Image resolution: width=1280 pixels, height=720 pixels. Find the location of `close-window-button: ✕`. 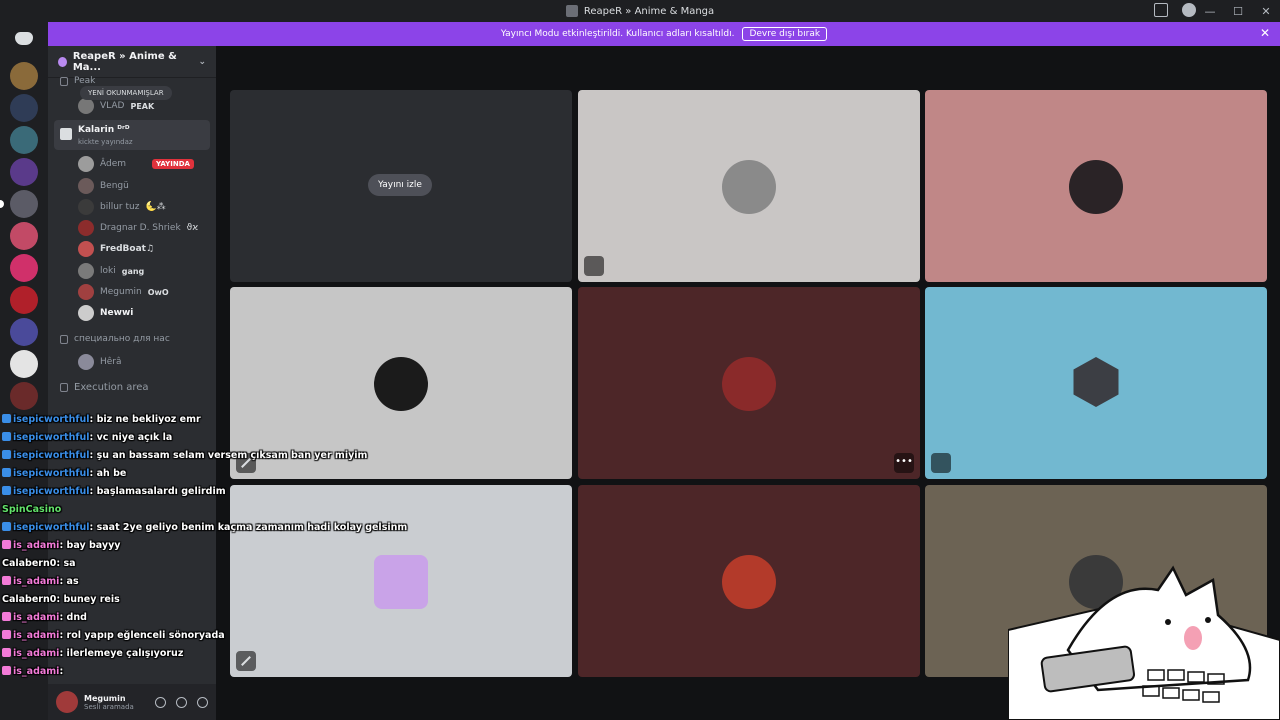

close-window-button: ✕ is located at coordinates (1266, 11).